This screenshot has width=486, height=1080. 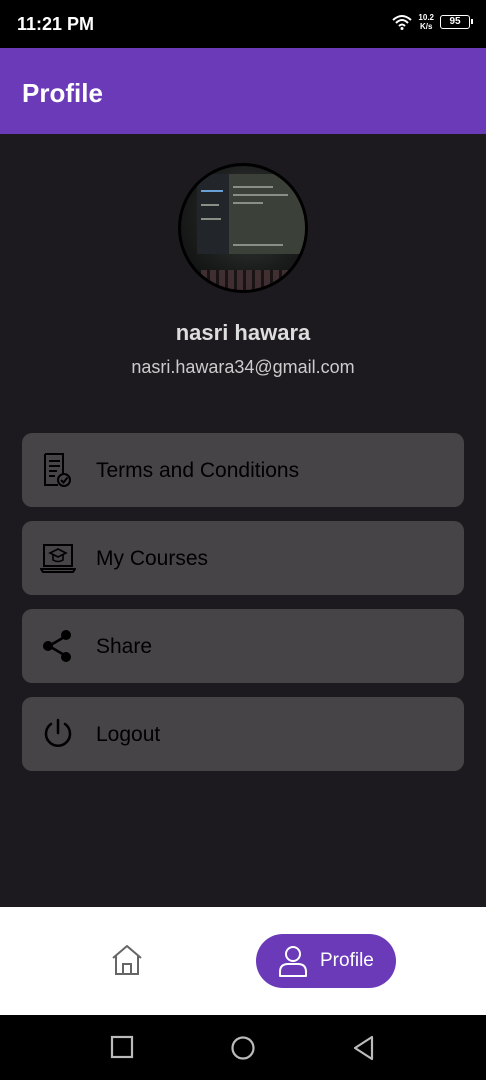 I want to click on network-speed-unit: K/s, so click(x=426, y=26).